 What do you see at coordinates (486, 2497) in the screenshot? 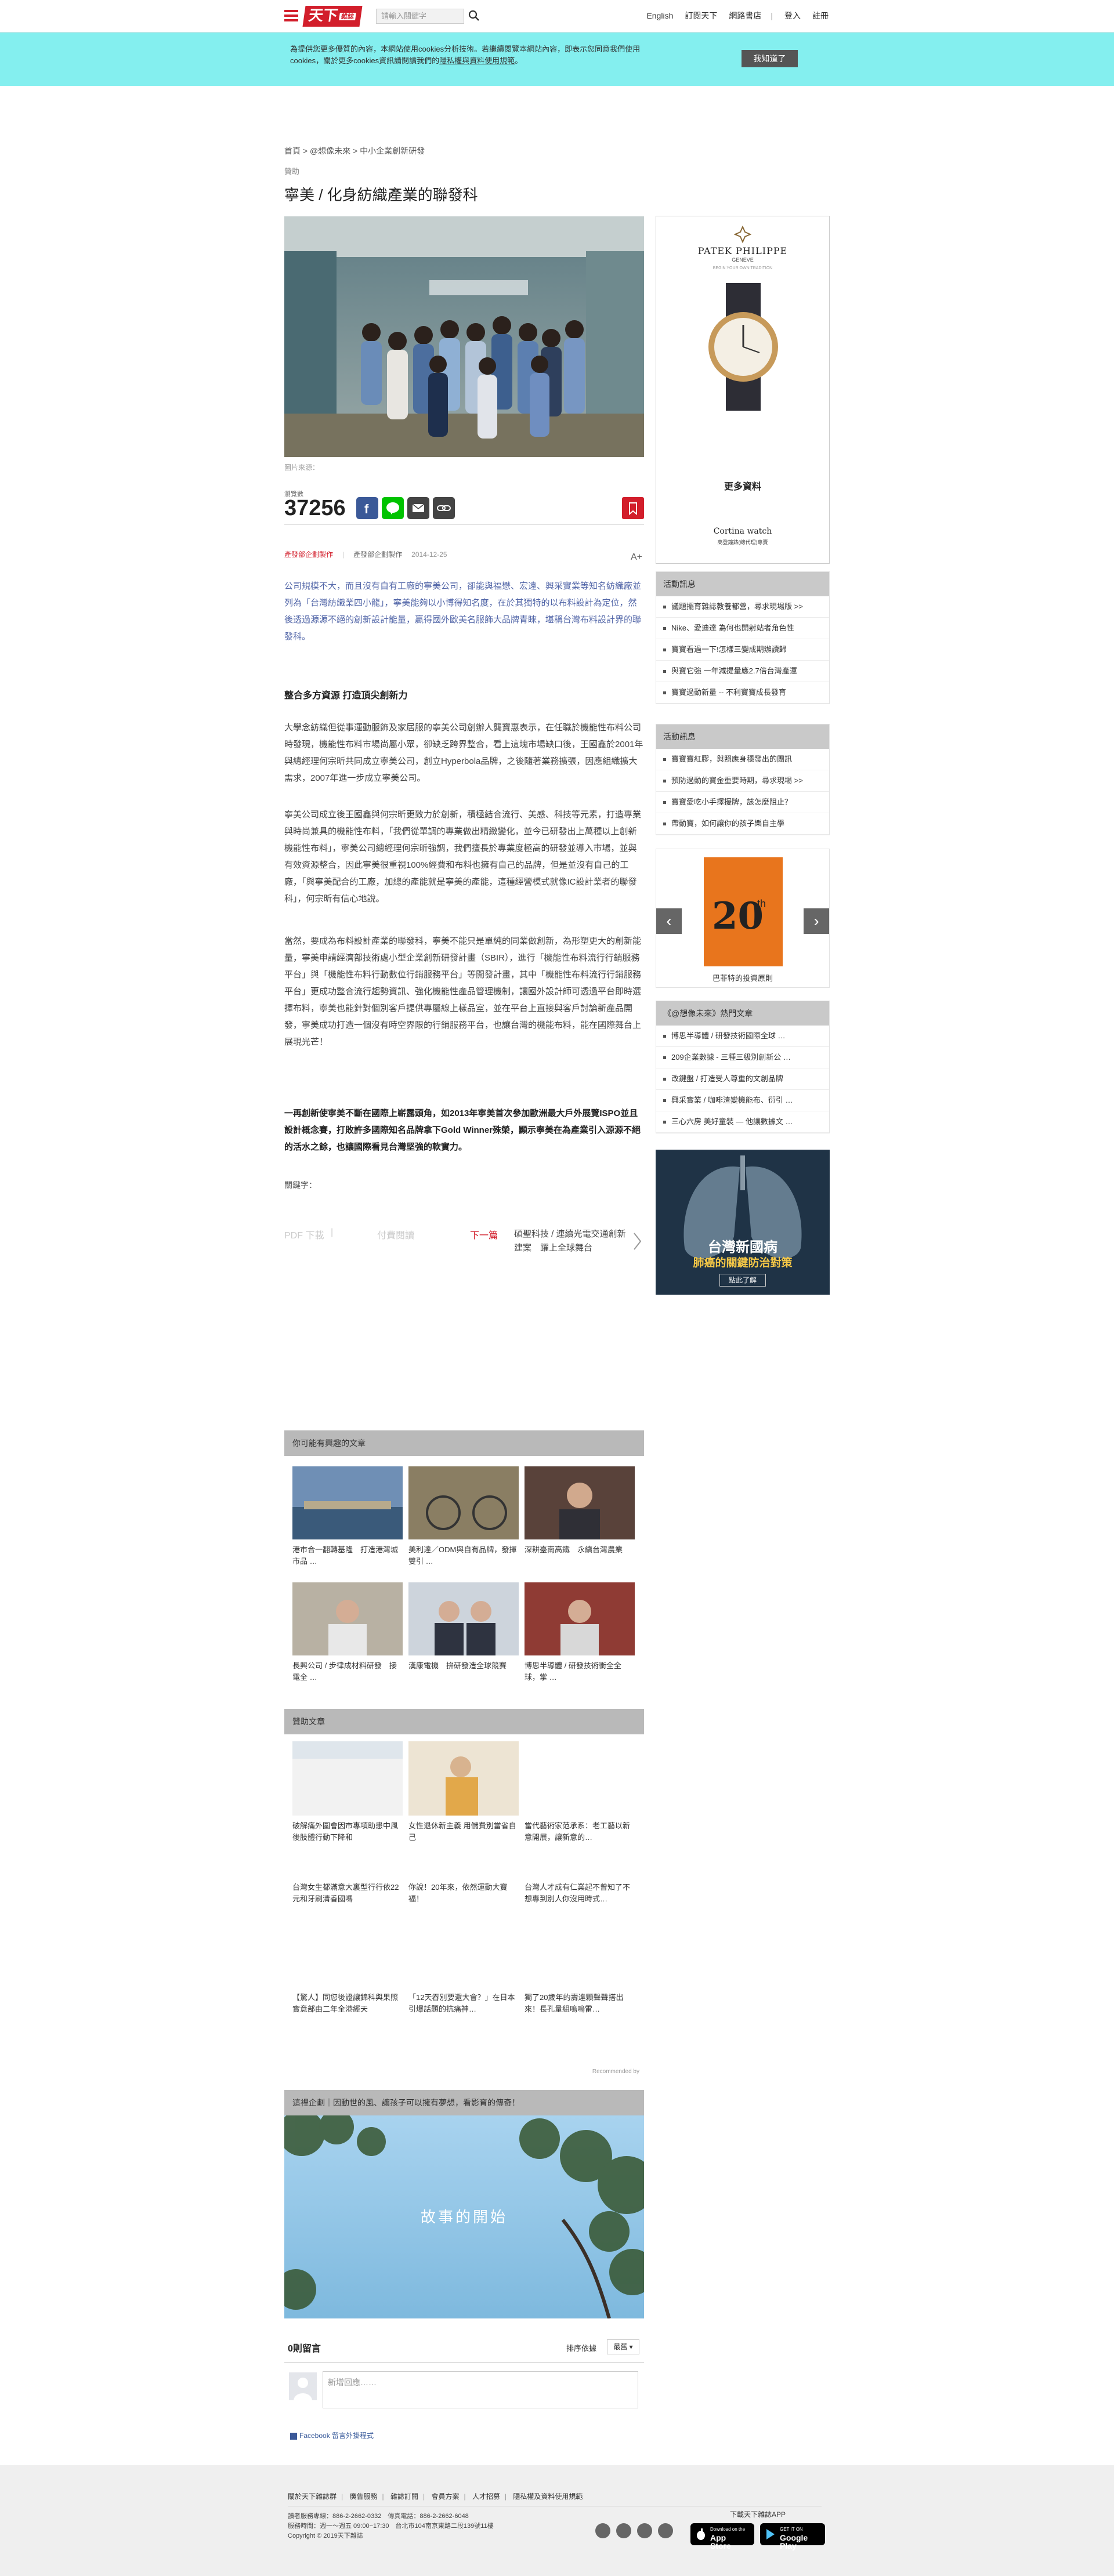
I see `footer-link: 人才招募` at bounding box center [486, 2497].